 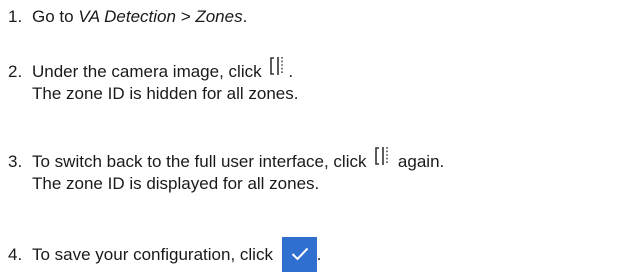 I want to click on compact-view-icon, so click(x=383, y=160).